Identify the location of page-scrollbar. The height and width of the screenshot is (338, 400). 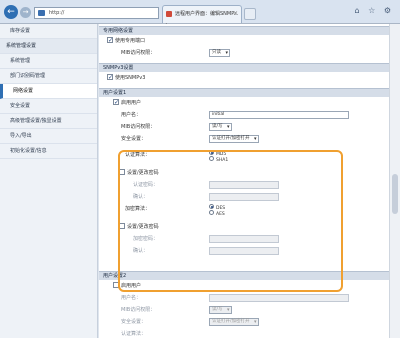
(394, 181).